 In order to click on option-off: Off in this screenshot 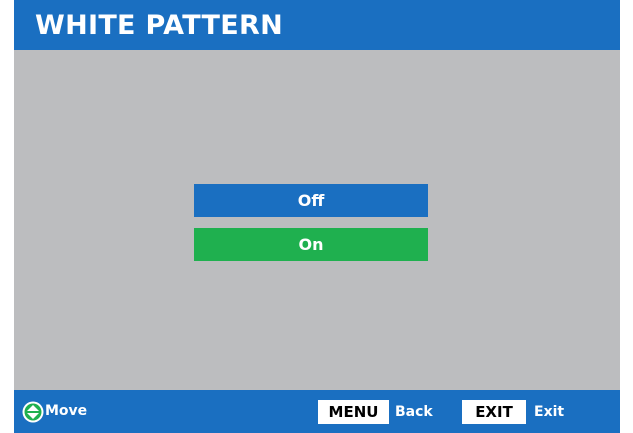, I will do `click(311, 200)`.